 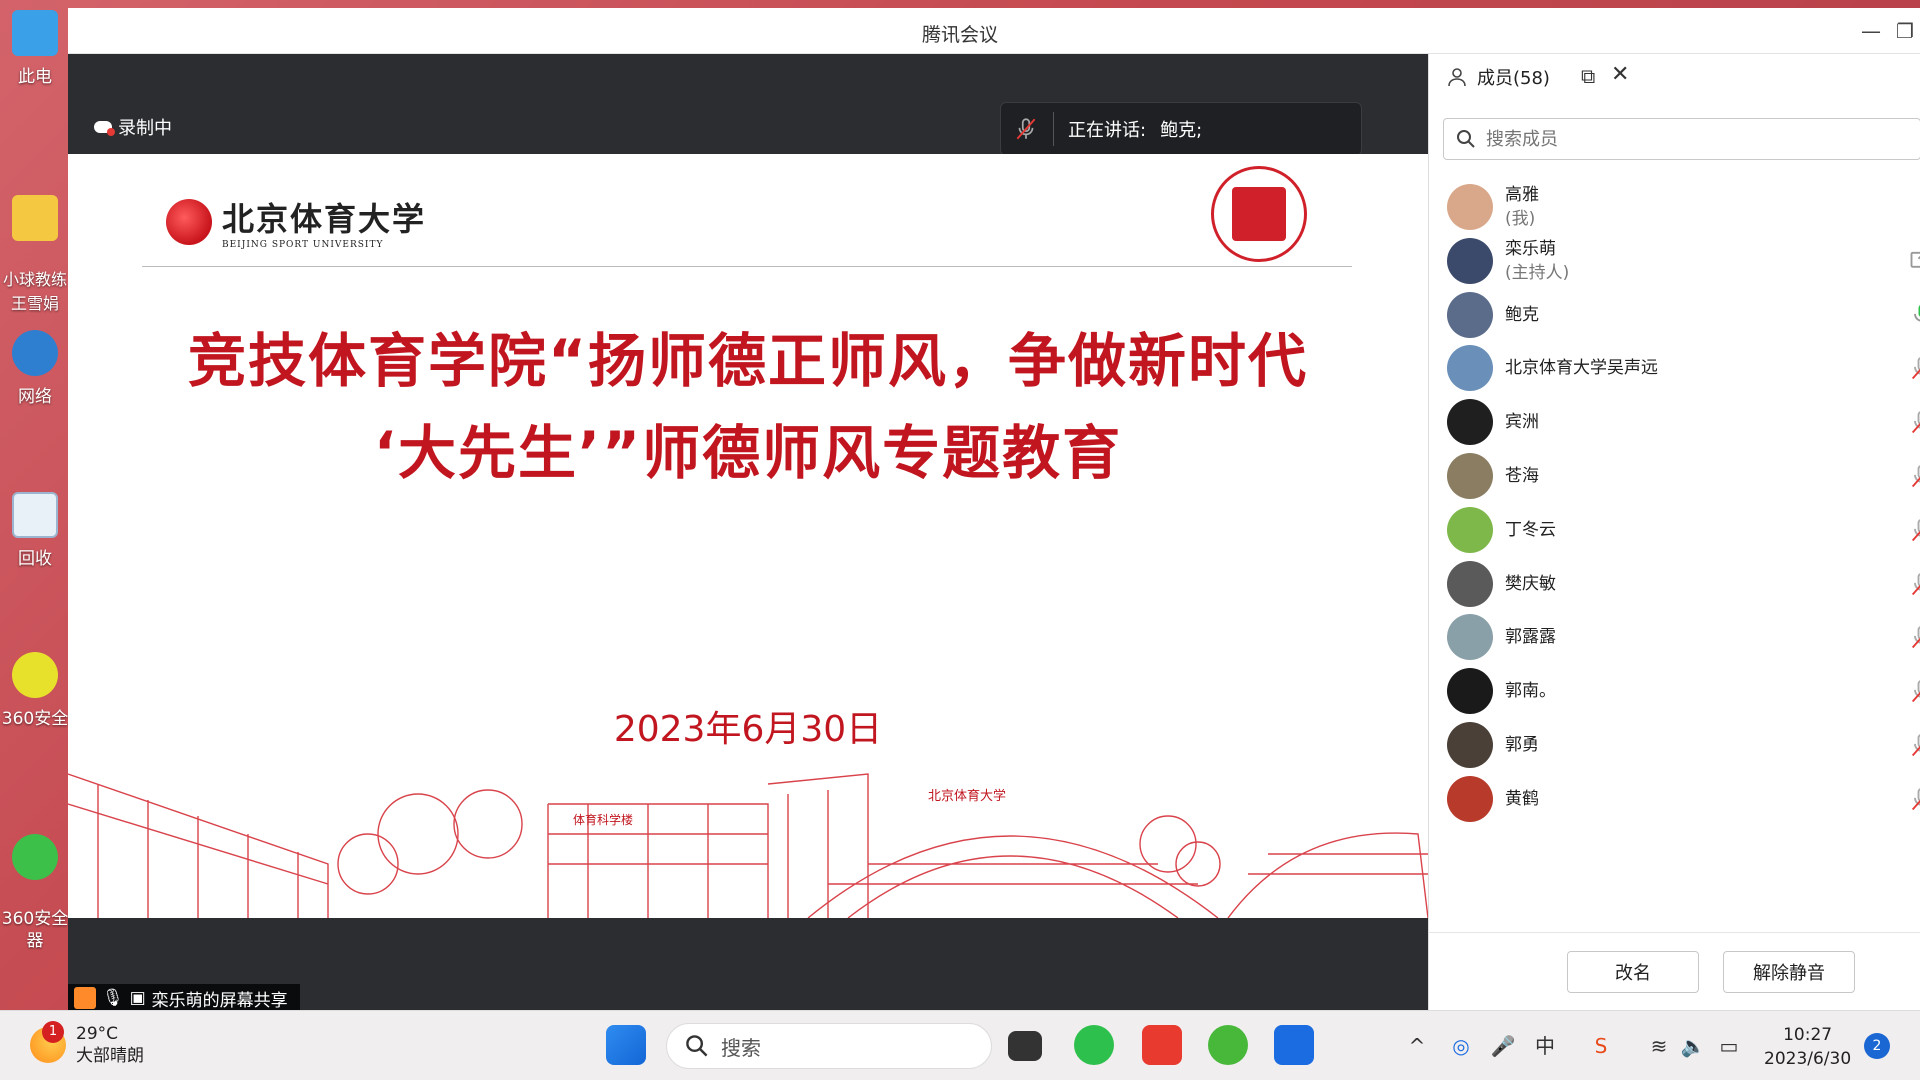 I want to click on member-info: 高雅 (我), so click(x=1522, y=207).